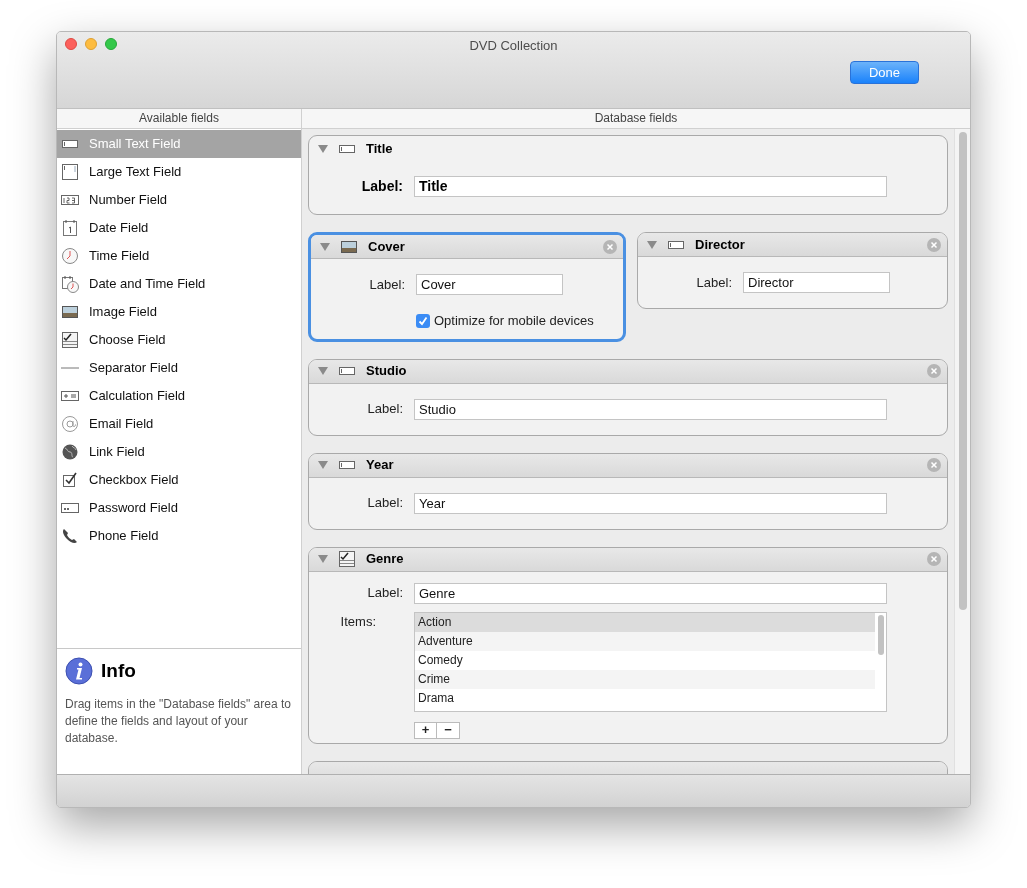  What do you see at coordinates (179, 536) in the screenshot?
I see `field-type-item: Phone Field` at bounding box center [179, 536].